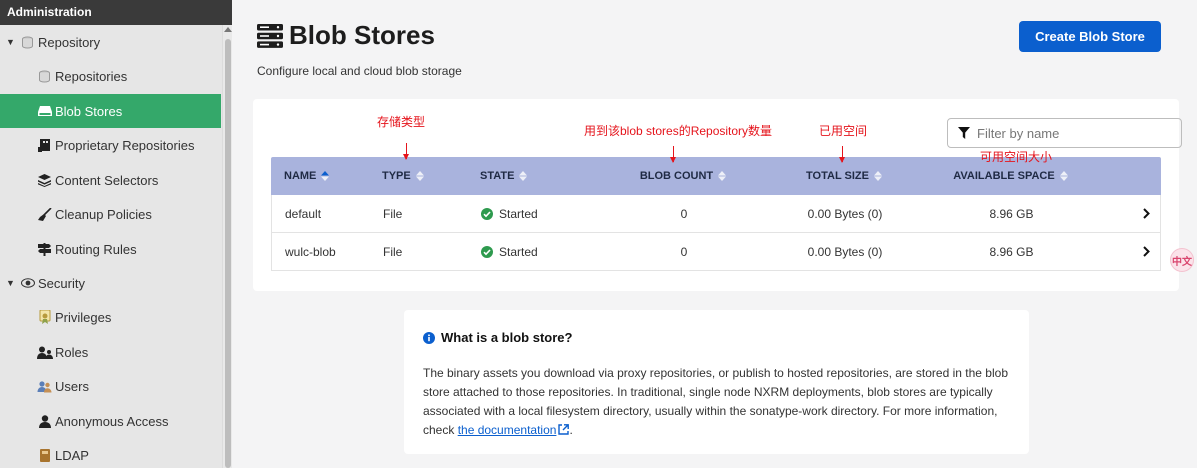  Describe the element at coordinates (89, 111) in the screenshot. I see `sidebar-item-label: Blob Stores` at that location.